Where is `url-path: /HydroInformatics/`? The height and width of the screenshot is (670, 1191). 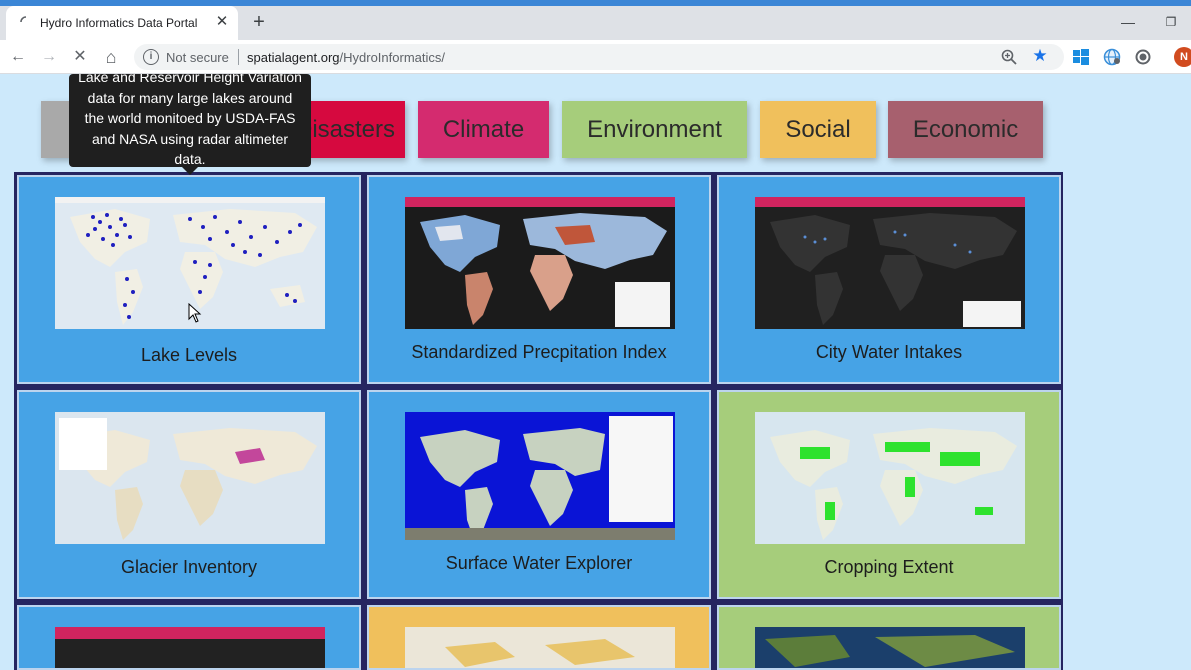 url-path: /HydroInformatics/ is located at coordinates (392, 57).